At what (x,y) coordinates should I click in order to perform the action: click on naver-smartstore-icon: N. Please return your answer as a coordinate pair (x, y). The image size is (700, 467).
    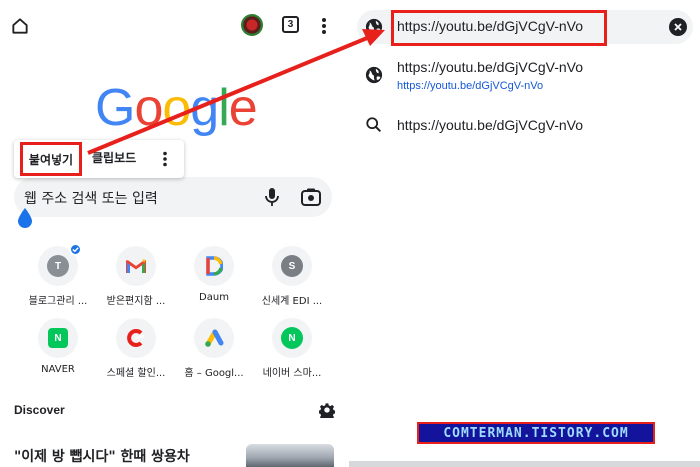
    Looking at the image, I should click on (292, 338).